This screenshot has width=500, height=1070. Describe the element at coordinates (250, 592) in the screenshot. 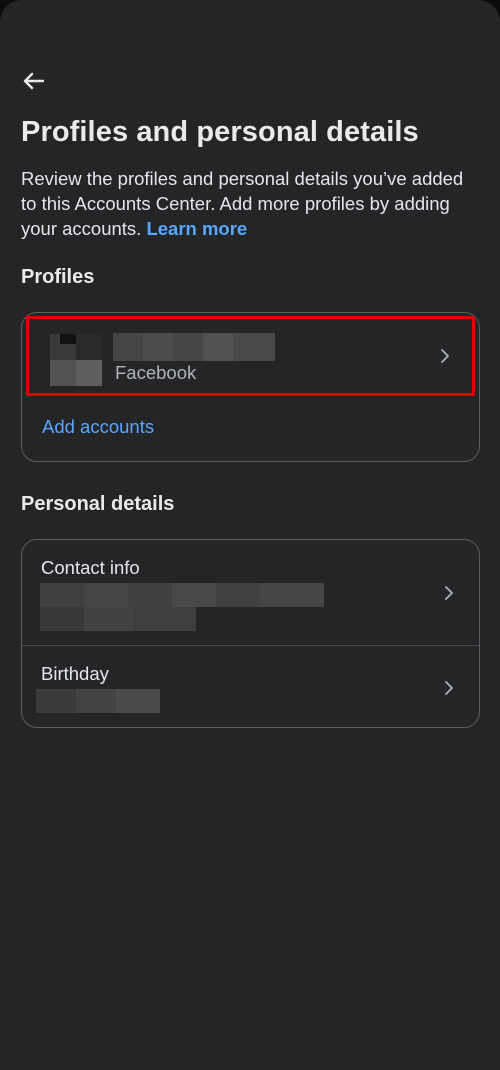

I see `contact-info-row: Contact info` at that location.